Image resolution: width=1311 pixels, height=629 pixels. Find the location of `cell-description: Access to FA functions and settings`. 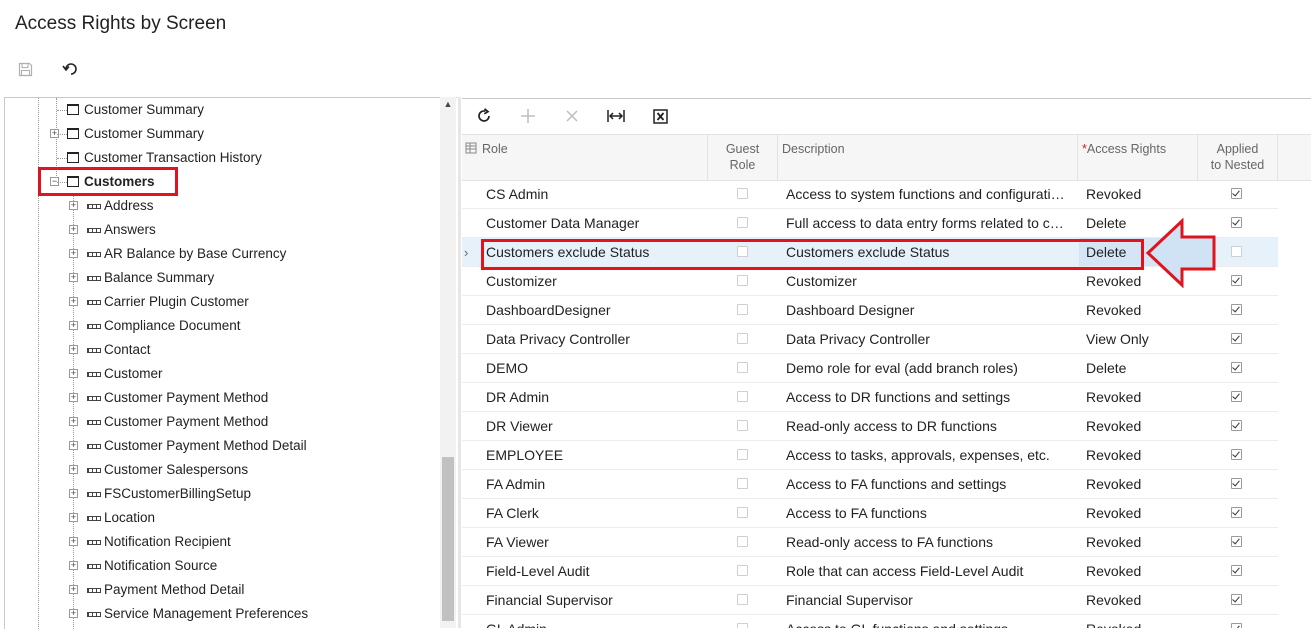

cell-description: Access to FA functions and settings is located at coordinates (928, 484).